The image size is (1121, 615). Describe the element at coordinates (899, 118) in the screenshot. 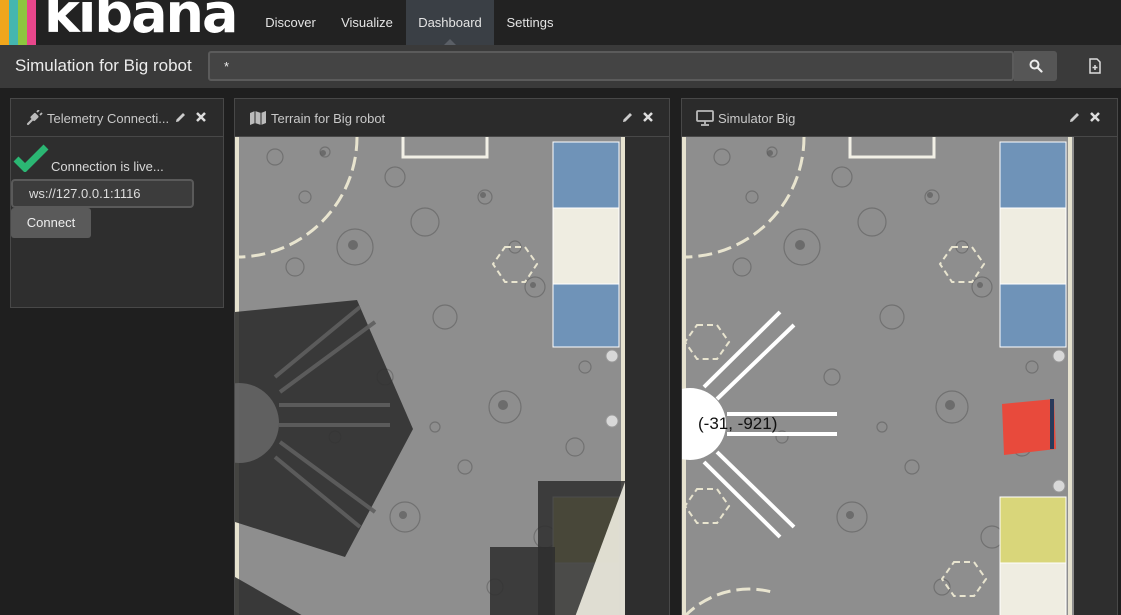

I see `panel-header: Simulator Big` at that location.